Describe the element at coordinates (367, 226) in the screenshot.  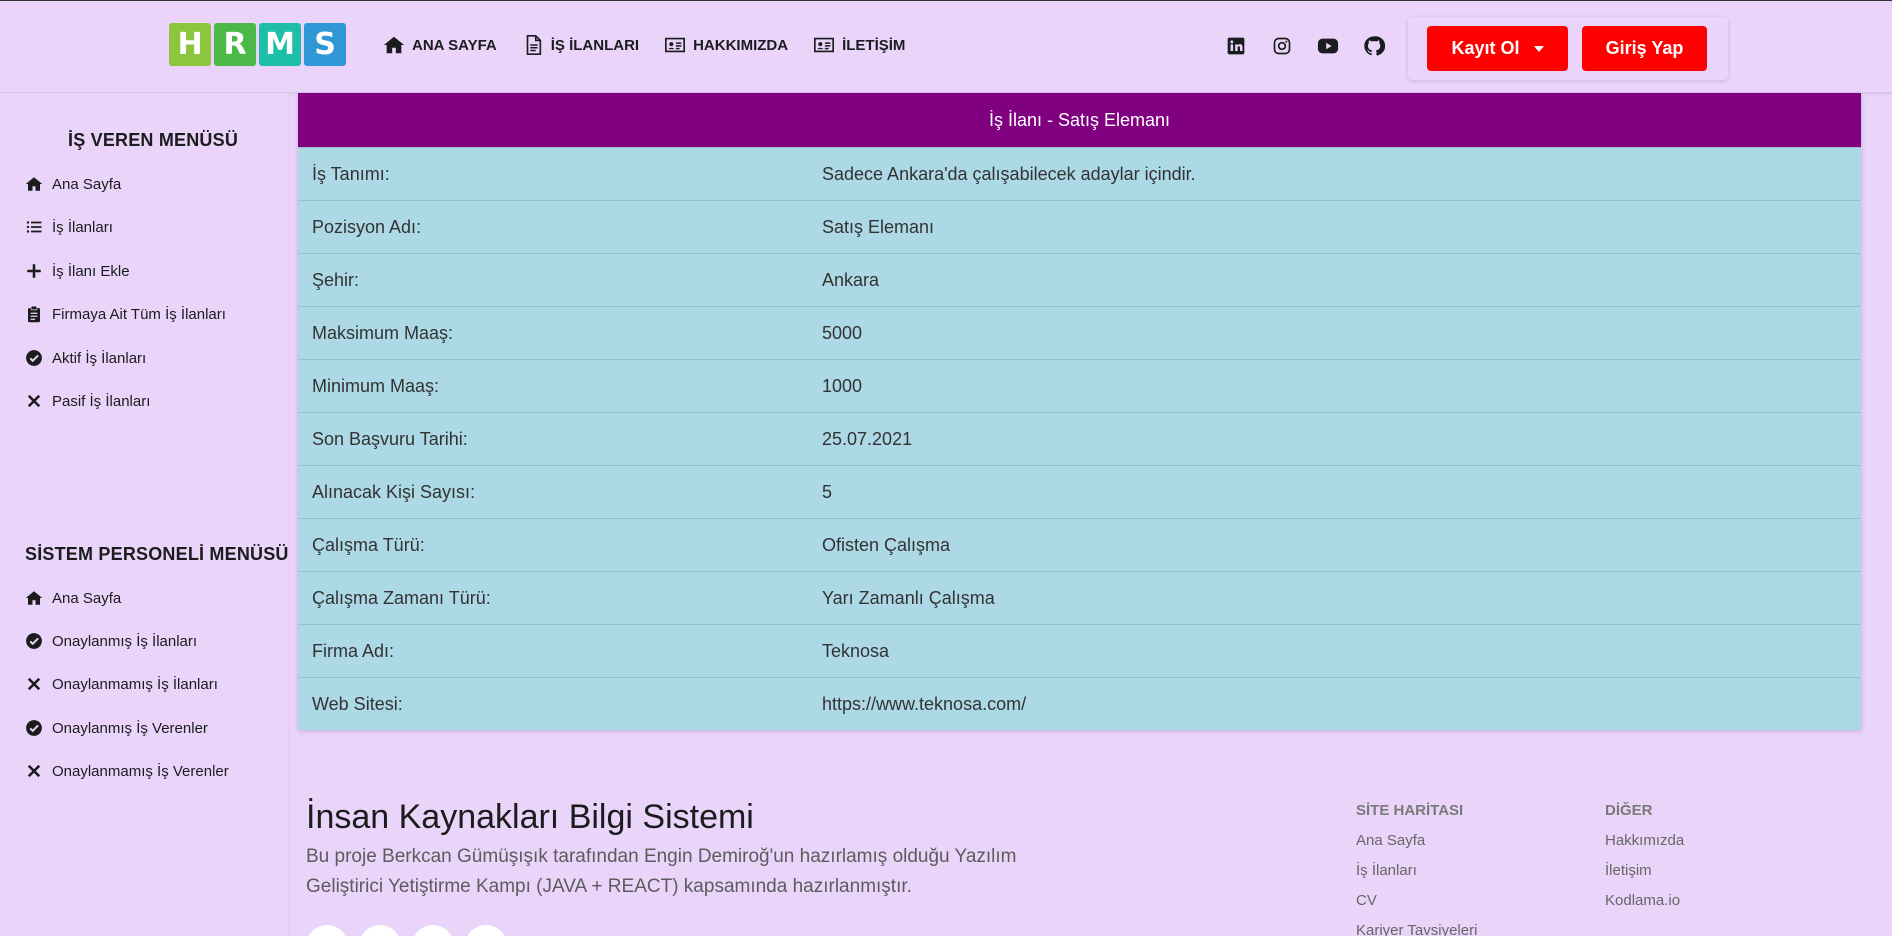
I see `row-label: Pozisyon Adı:` at that location.